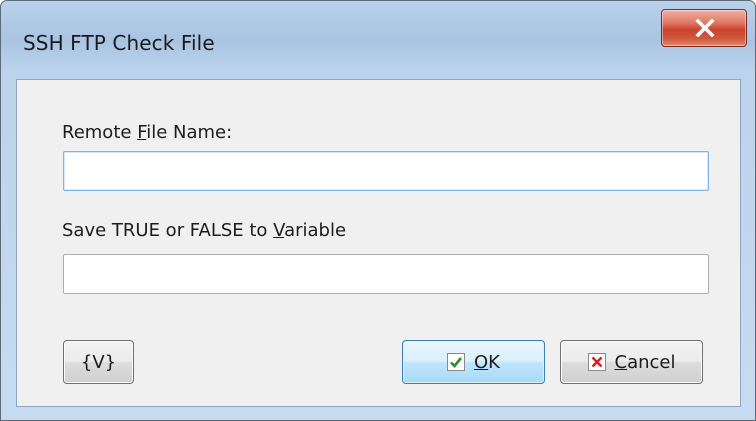 The width and height of the screenshot is (756, 421). What do you see at coordinates (119, 43) in the screenshot?
I see `window-title: SSH FTP Check File` at bounding box center [119, 43].